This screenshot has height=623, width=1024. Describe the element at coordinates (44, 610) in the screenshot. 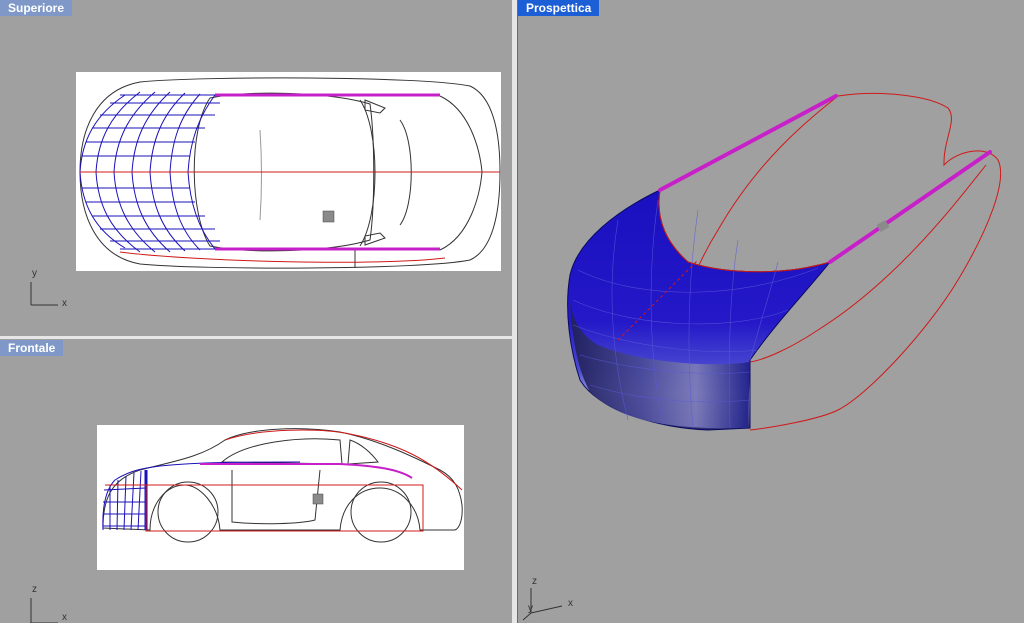

I see `front-axis-icon` at that location.